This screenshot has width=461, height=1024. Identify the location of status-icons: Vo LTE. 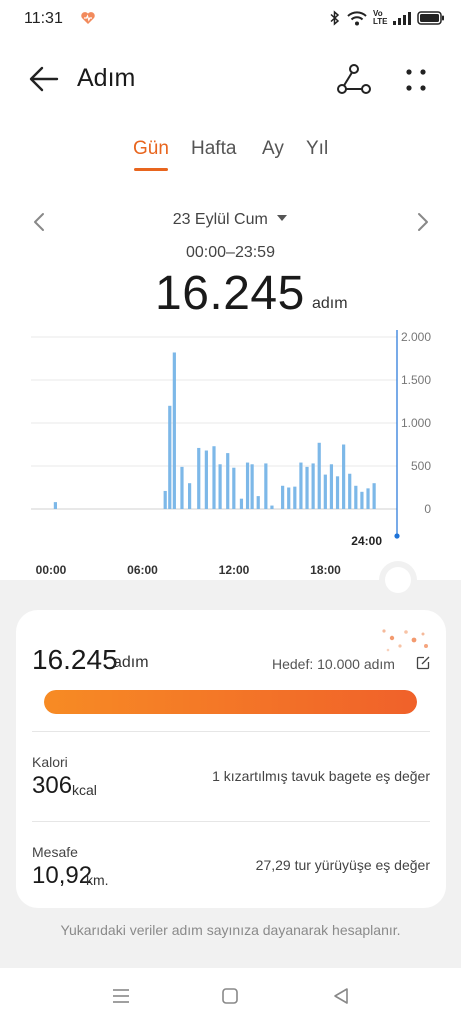
(387, 18).